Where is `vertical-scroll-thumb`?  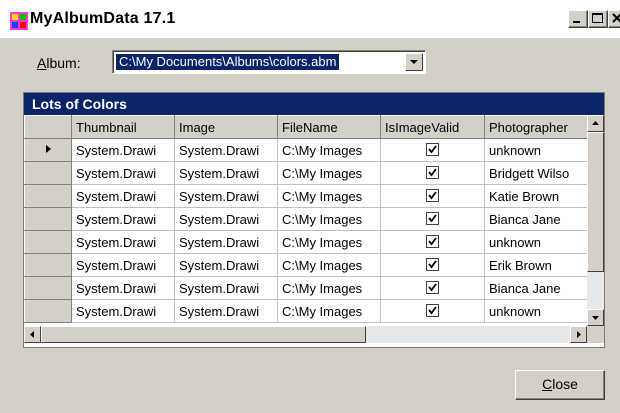
vertical-scroll-thumb is located at coordinates (595, 202).